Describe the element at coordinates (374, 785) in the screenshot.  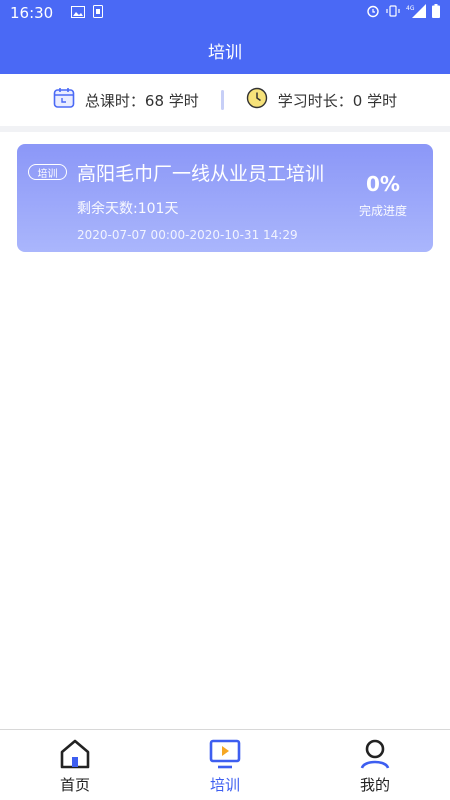
I see `nav-mine-label: 我的` at that location.